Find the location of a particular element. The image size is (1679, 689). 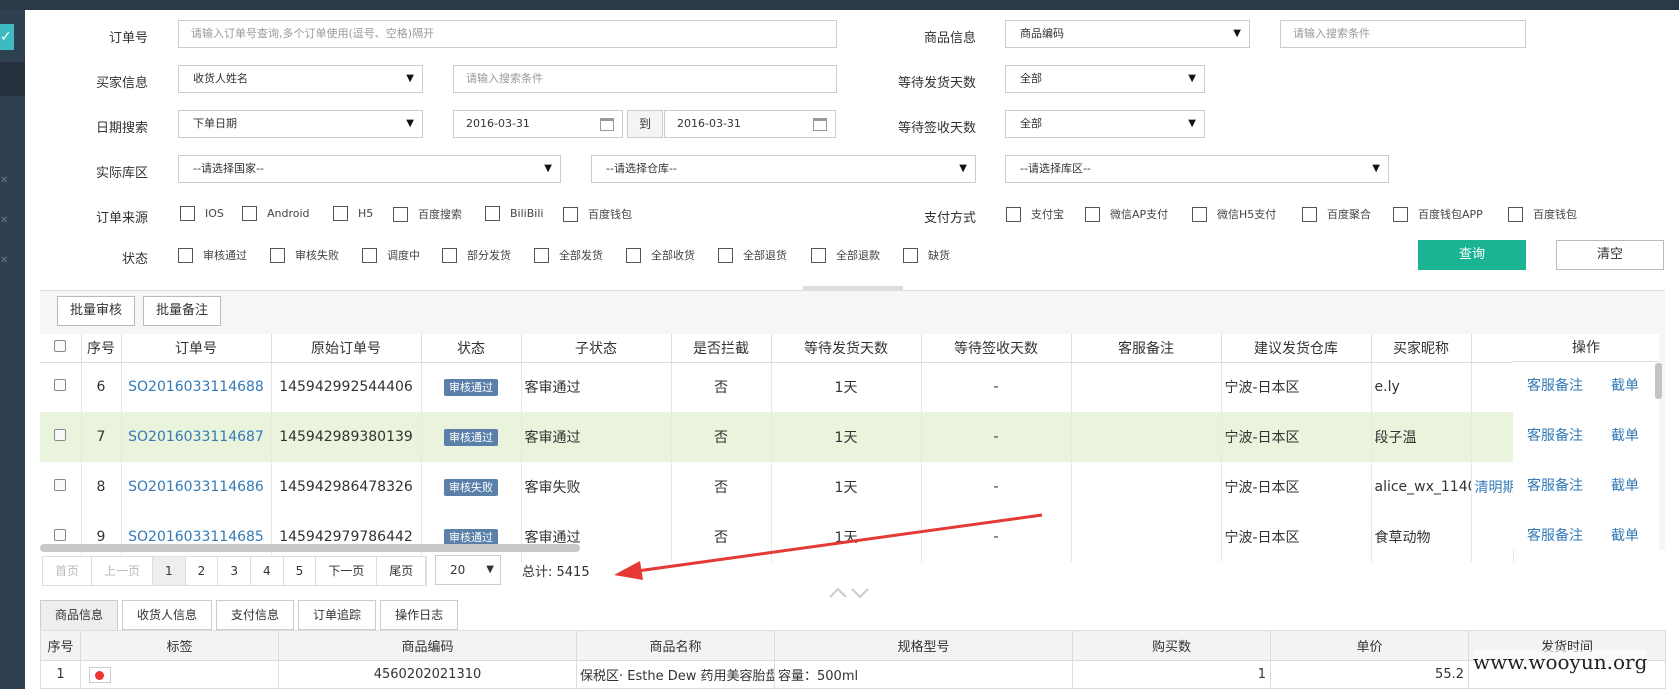

product-info-select: 商品编码 ▼ is located at coordinates (1127, 34).